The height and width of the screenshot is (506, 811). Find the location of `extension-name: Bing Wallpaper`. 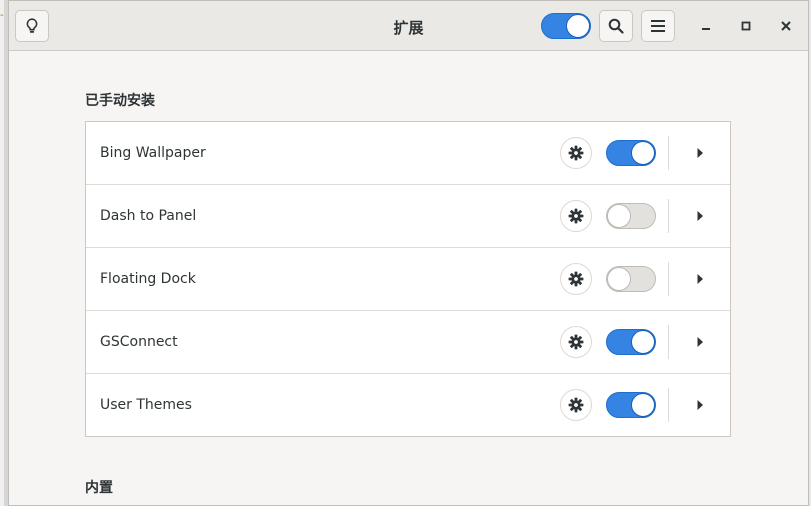

extension-name: Bing Wallpaper is located at coordinates (153, 153).